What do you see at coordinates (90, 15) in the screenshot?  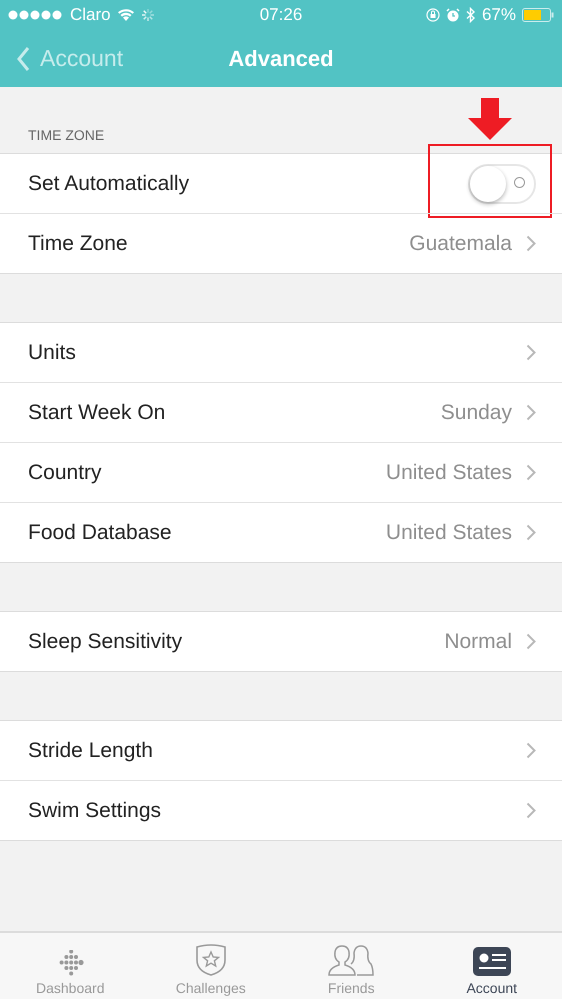 I see `carrier-name: Claro` at bounding box center [90, 15].